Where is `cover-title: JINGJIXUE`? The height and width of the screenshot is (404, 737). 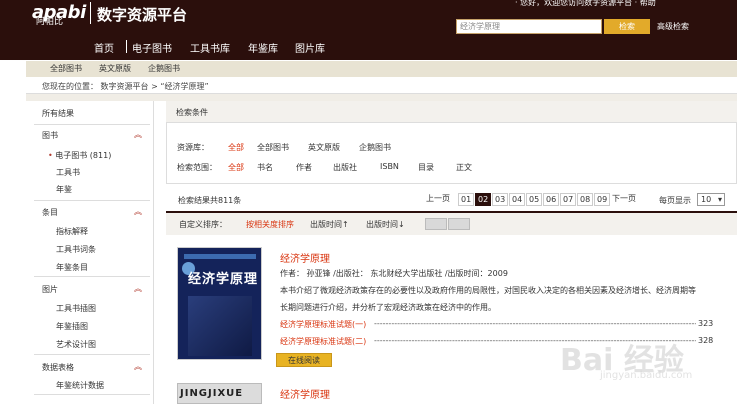 cover-title: JINGJIXUE is located at coordinates (212, 393).